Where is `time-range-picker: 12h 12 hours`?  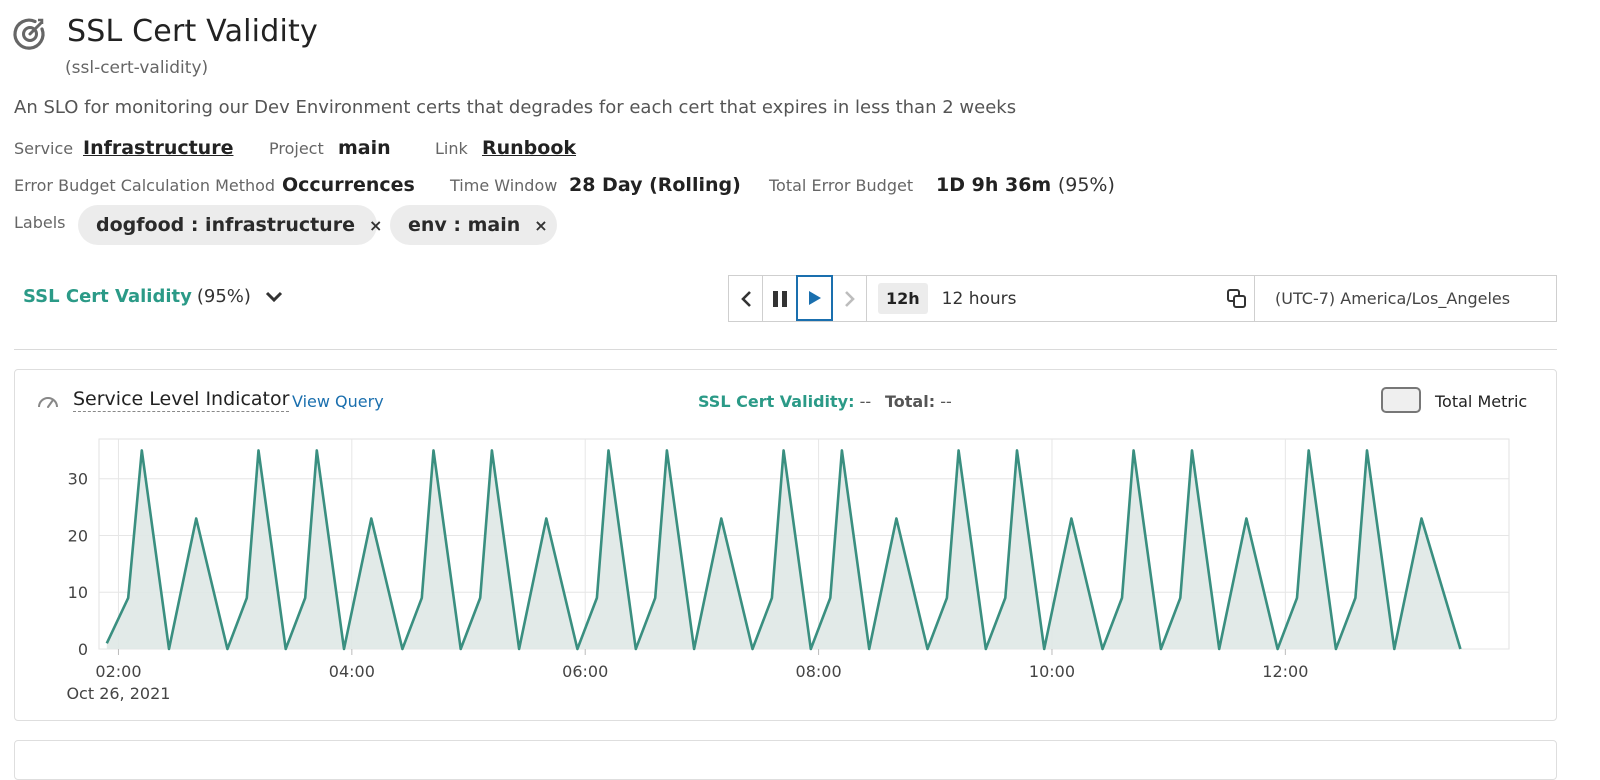
time-range-picker: 12h 12 hours is located at coordinates (1060, 298).